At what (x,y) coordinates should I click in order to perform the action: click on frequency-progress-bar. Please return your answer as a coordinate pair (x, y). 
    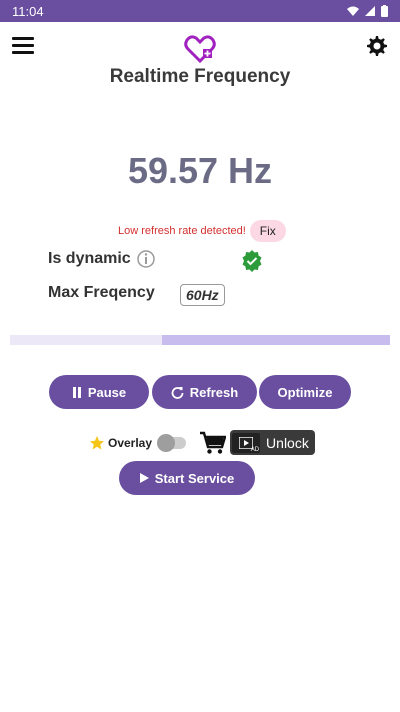
    Looking at the image, I should click on (200, 340).